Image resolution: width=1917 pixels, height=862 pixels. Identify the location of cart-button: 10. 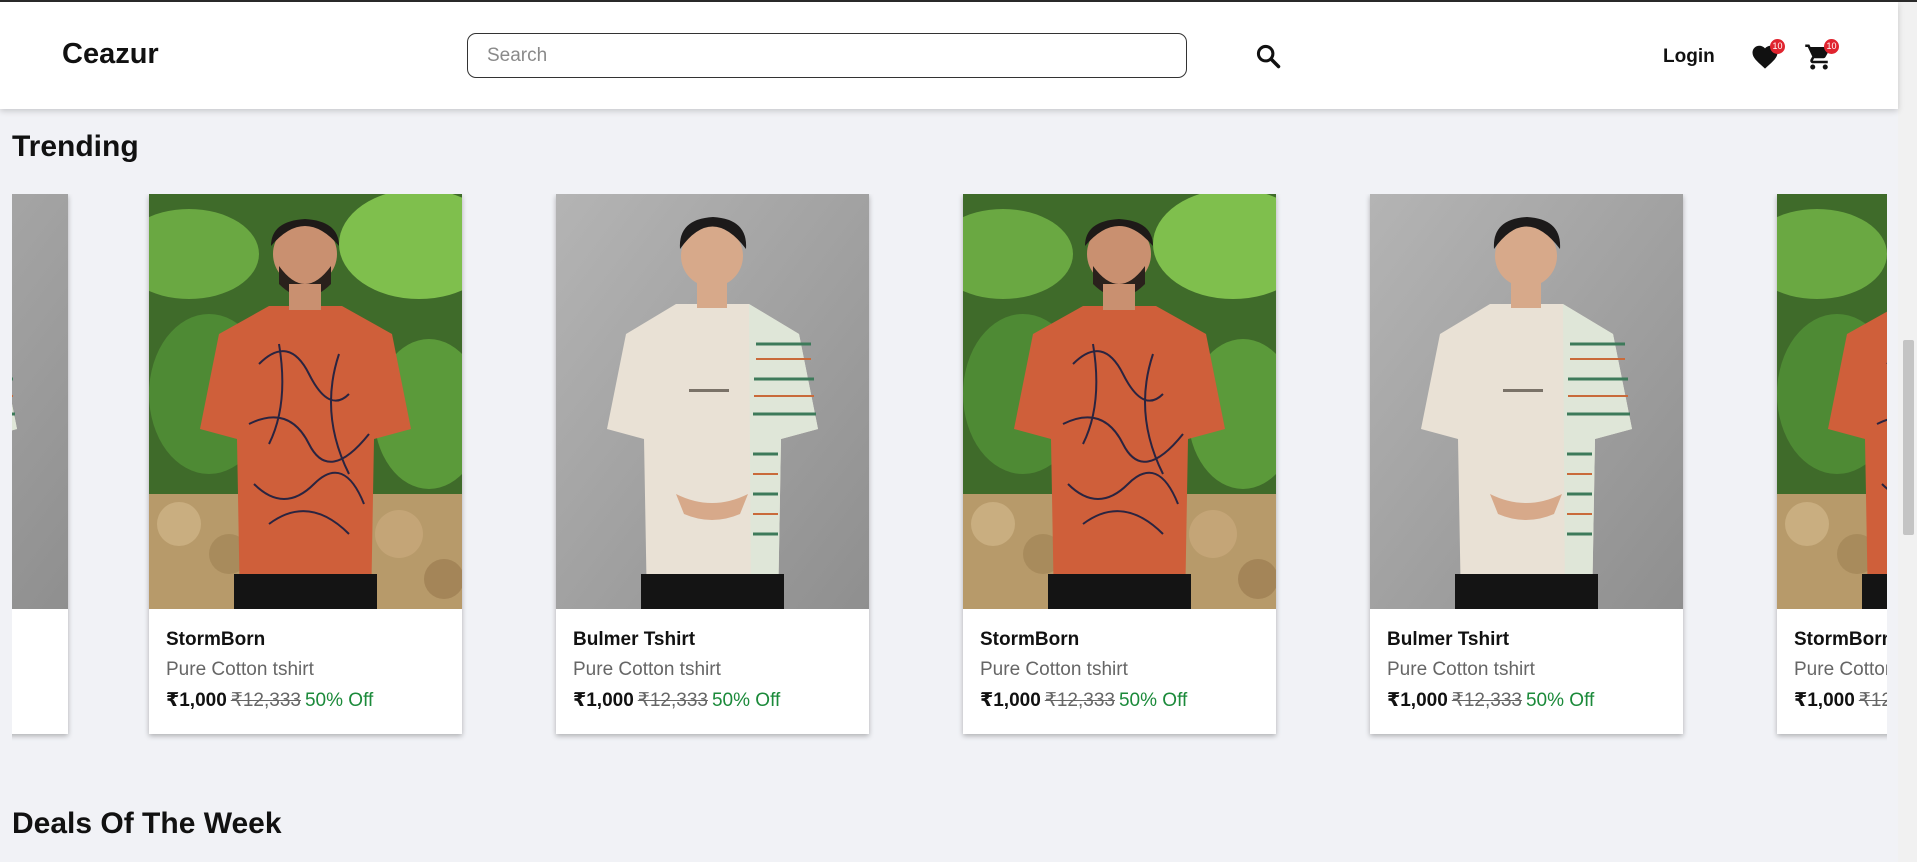
(1821, 57).